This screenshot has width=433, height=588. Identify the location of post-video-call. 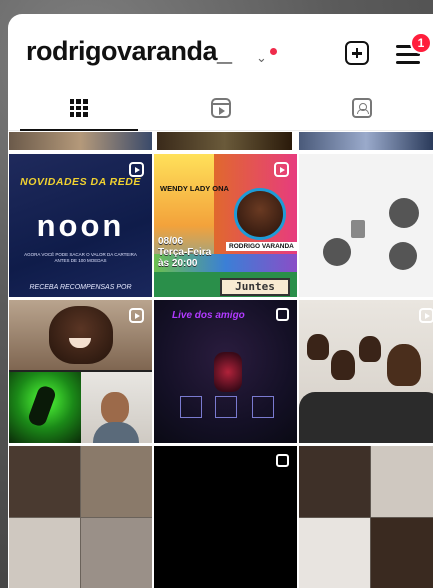
(80, 517).